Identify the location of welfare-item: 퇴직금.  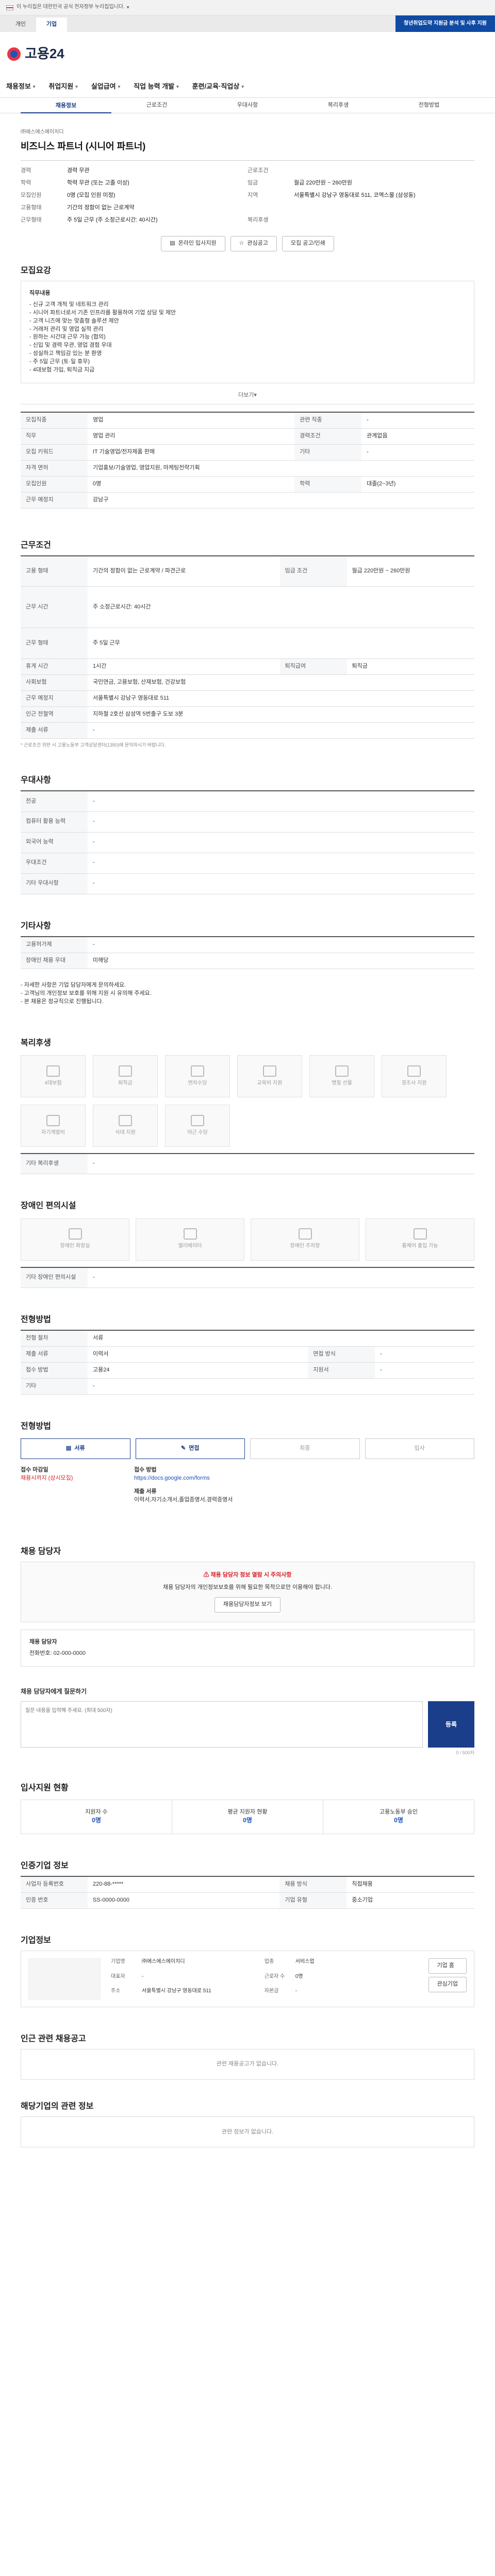
(125, 1076).